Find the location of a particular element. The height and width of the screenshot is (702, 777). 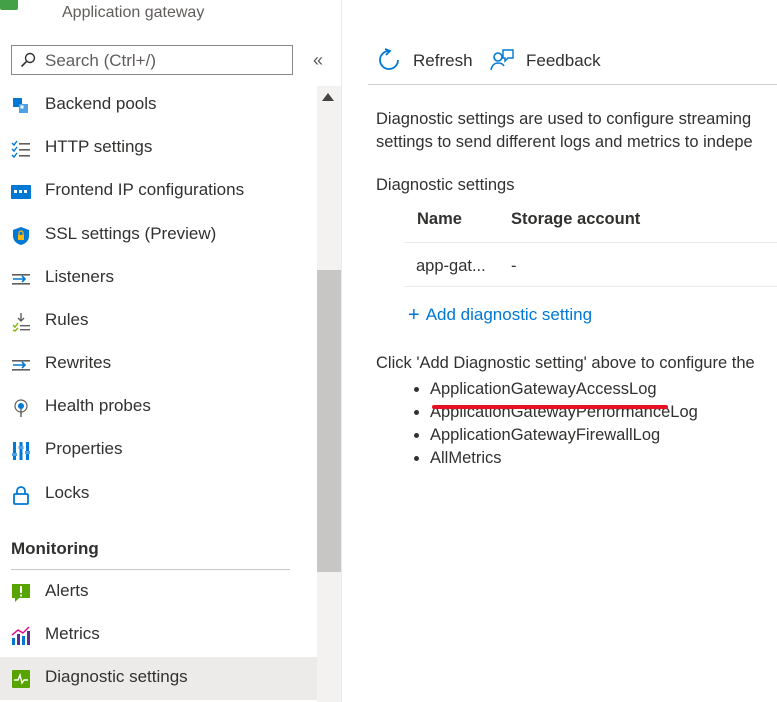

table-cell-storage-account: - is located at coordinates (514, 266).